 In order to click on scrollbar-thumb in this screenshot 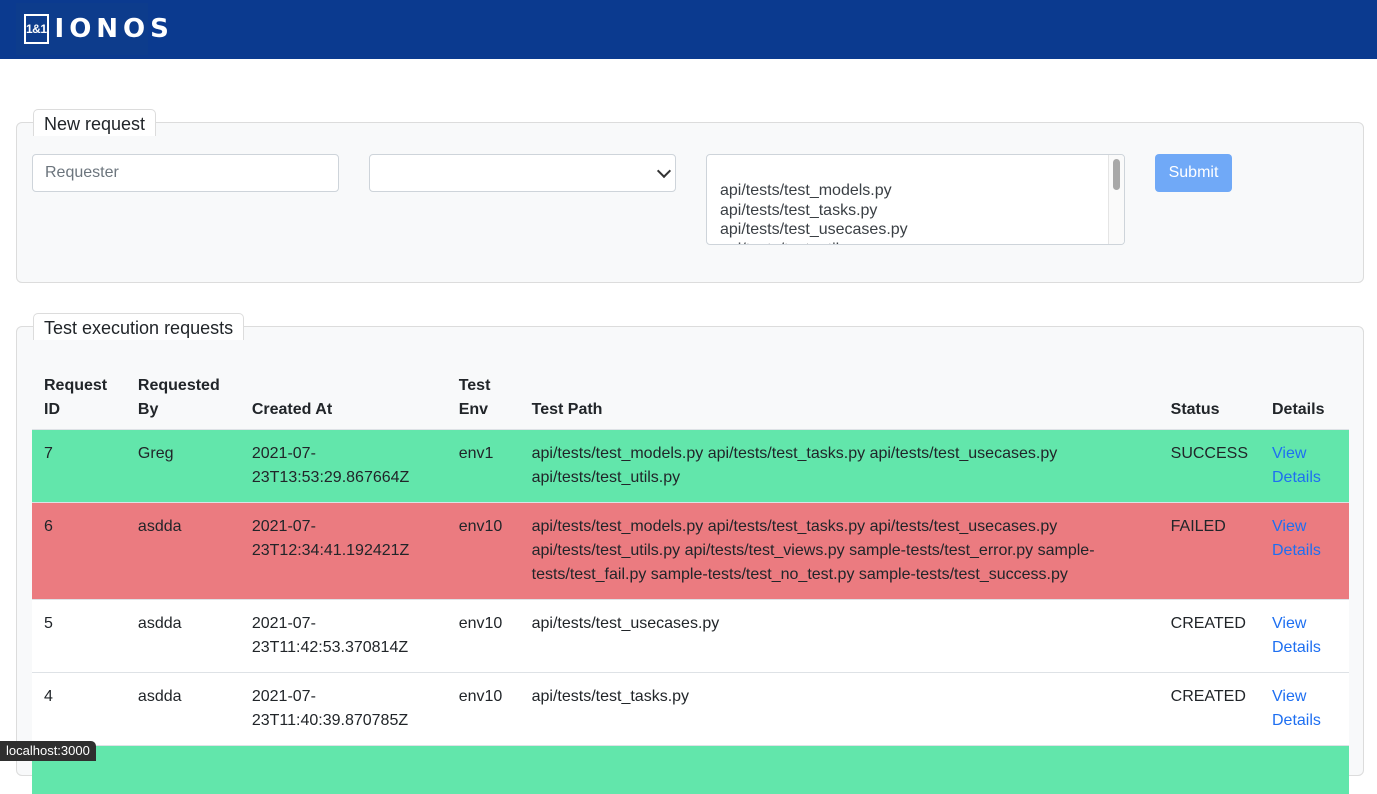, I will do `click(1116, 174)`.